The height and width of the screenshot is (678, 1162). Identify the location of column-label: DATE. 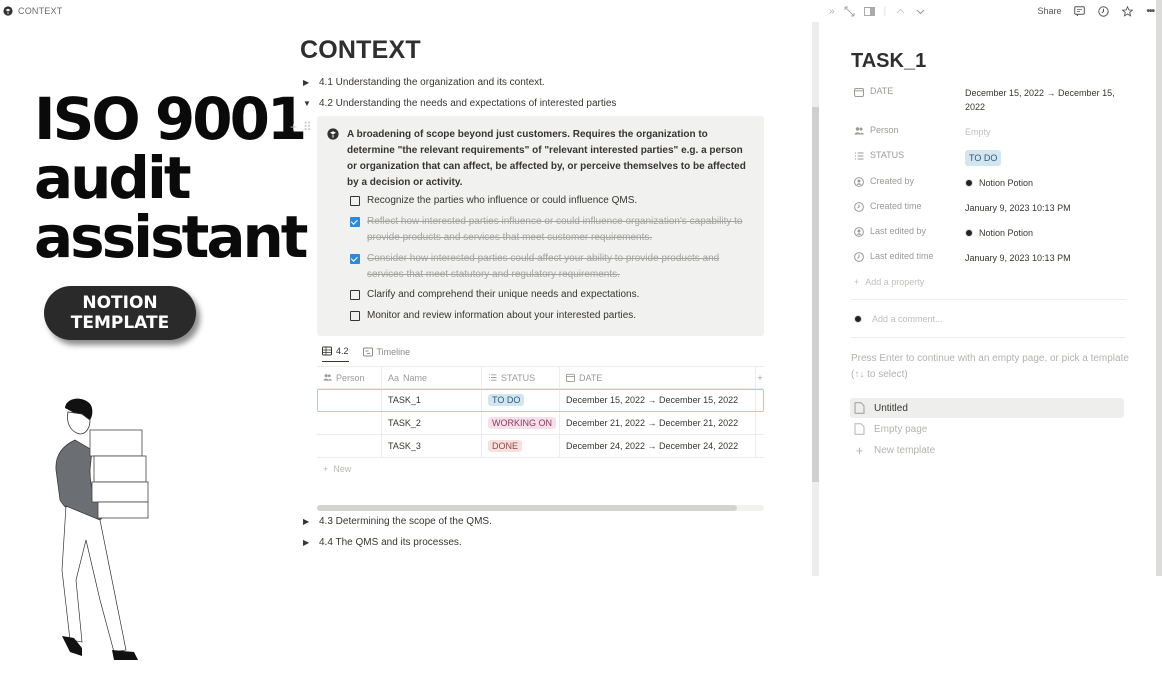
(591, 377).